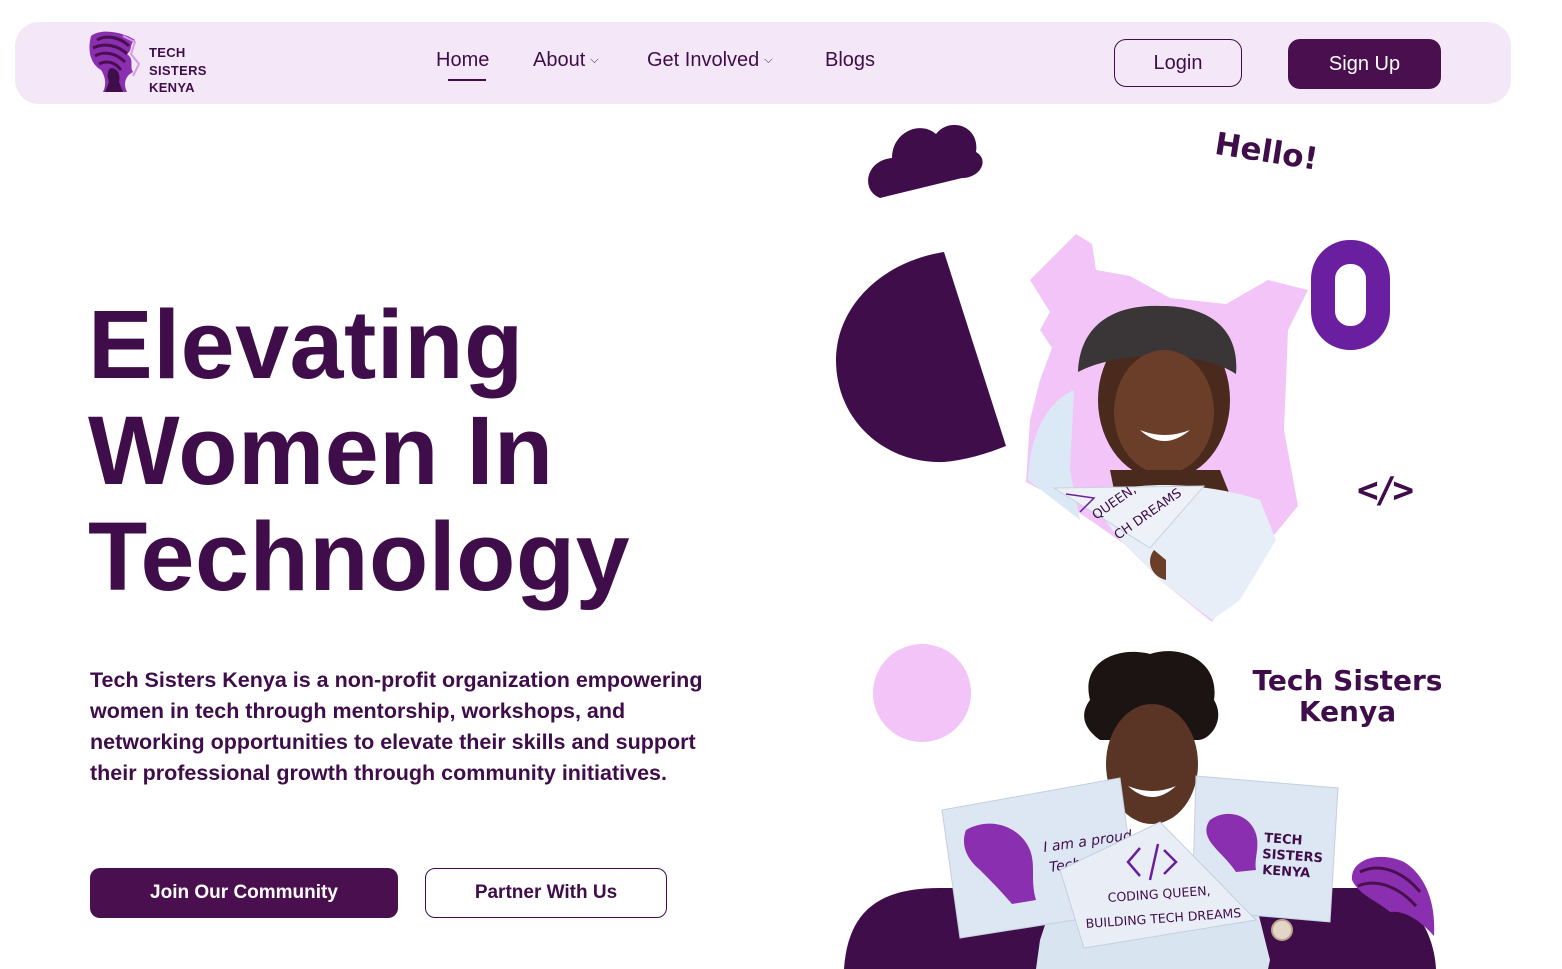 Image resolution: width=1562 pixels, height=969 pixels. I want to click on side-brand-line: Tech Sisters, so click(1347, 680).